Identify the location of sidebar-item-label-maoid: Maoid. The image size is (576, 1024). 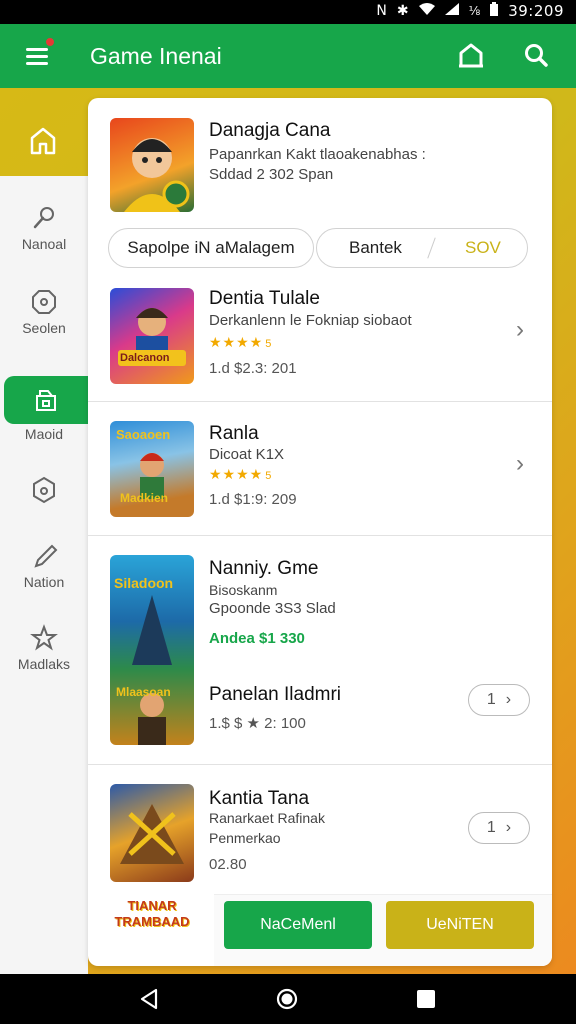
(44, 434).